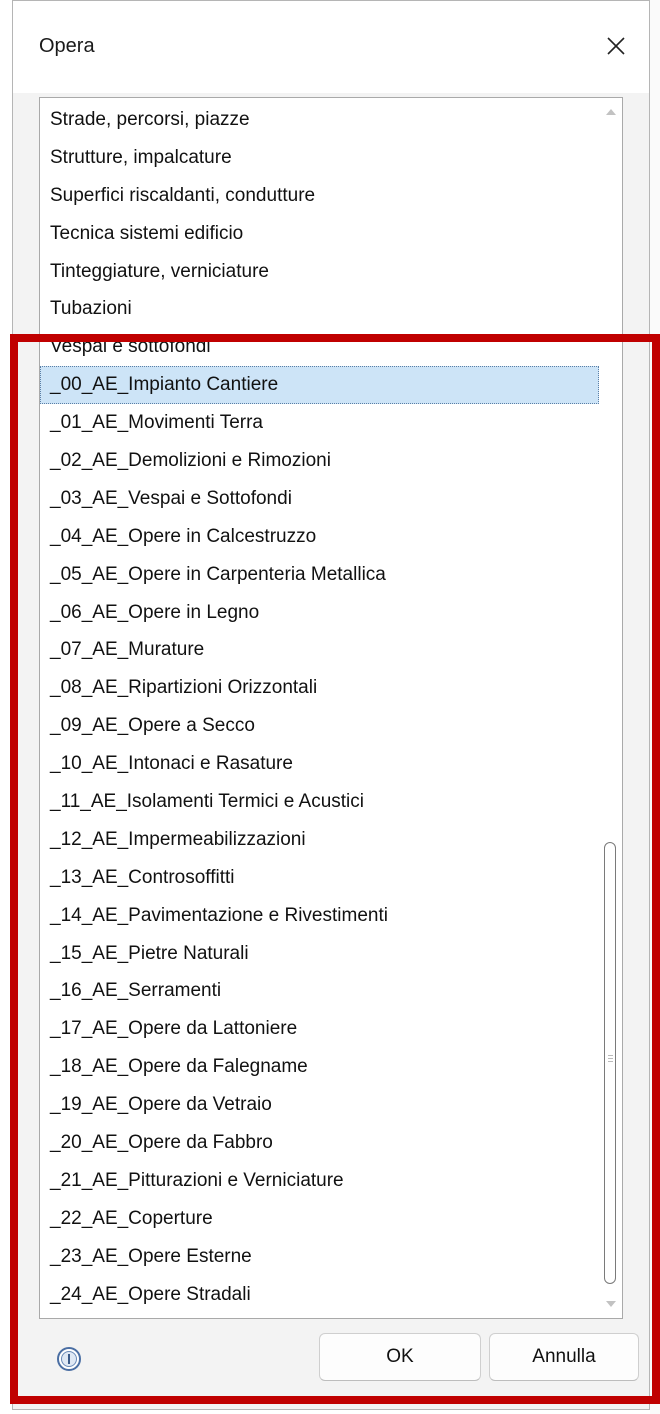  What do you see at coordinates (320, 1181) in the screenshot?
I see `list-item: _21_AE_Pitturazioni e Verniciature` at bounding box center [320, 1181].